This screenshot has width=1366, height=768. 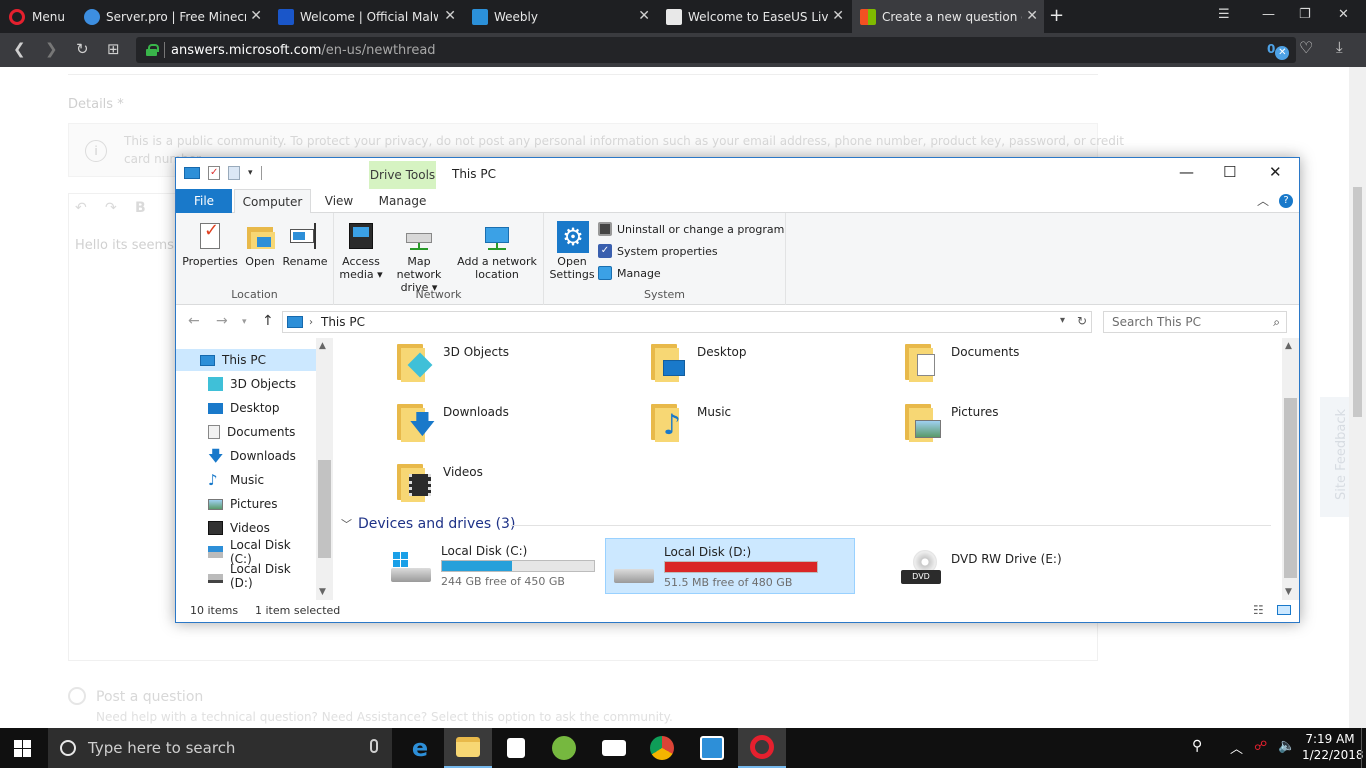 I want to click on drive-d: Local Disk (D:) 51.5 MB free of 480 GB, so click(x=730, y=566).